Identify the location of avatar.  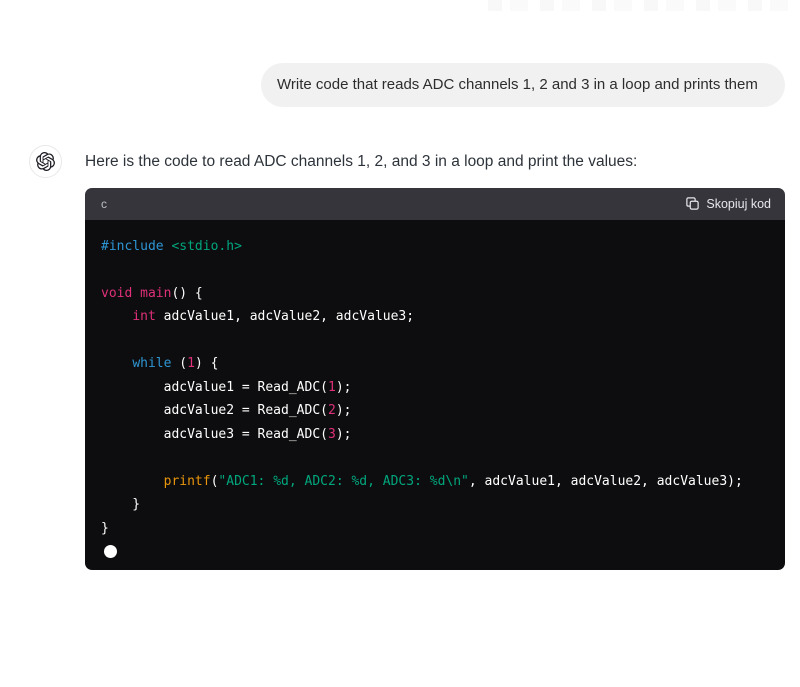
(45, 161).